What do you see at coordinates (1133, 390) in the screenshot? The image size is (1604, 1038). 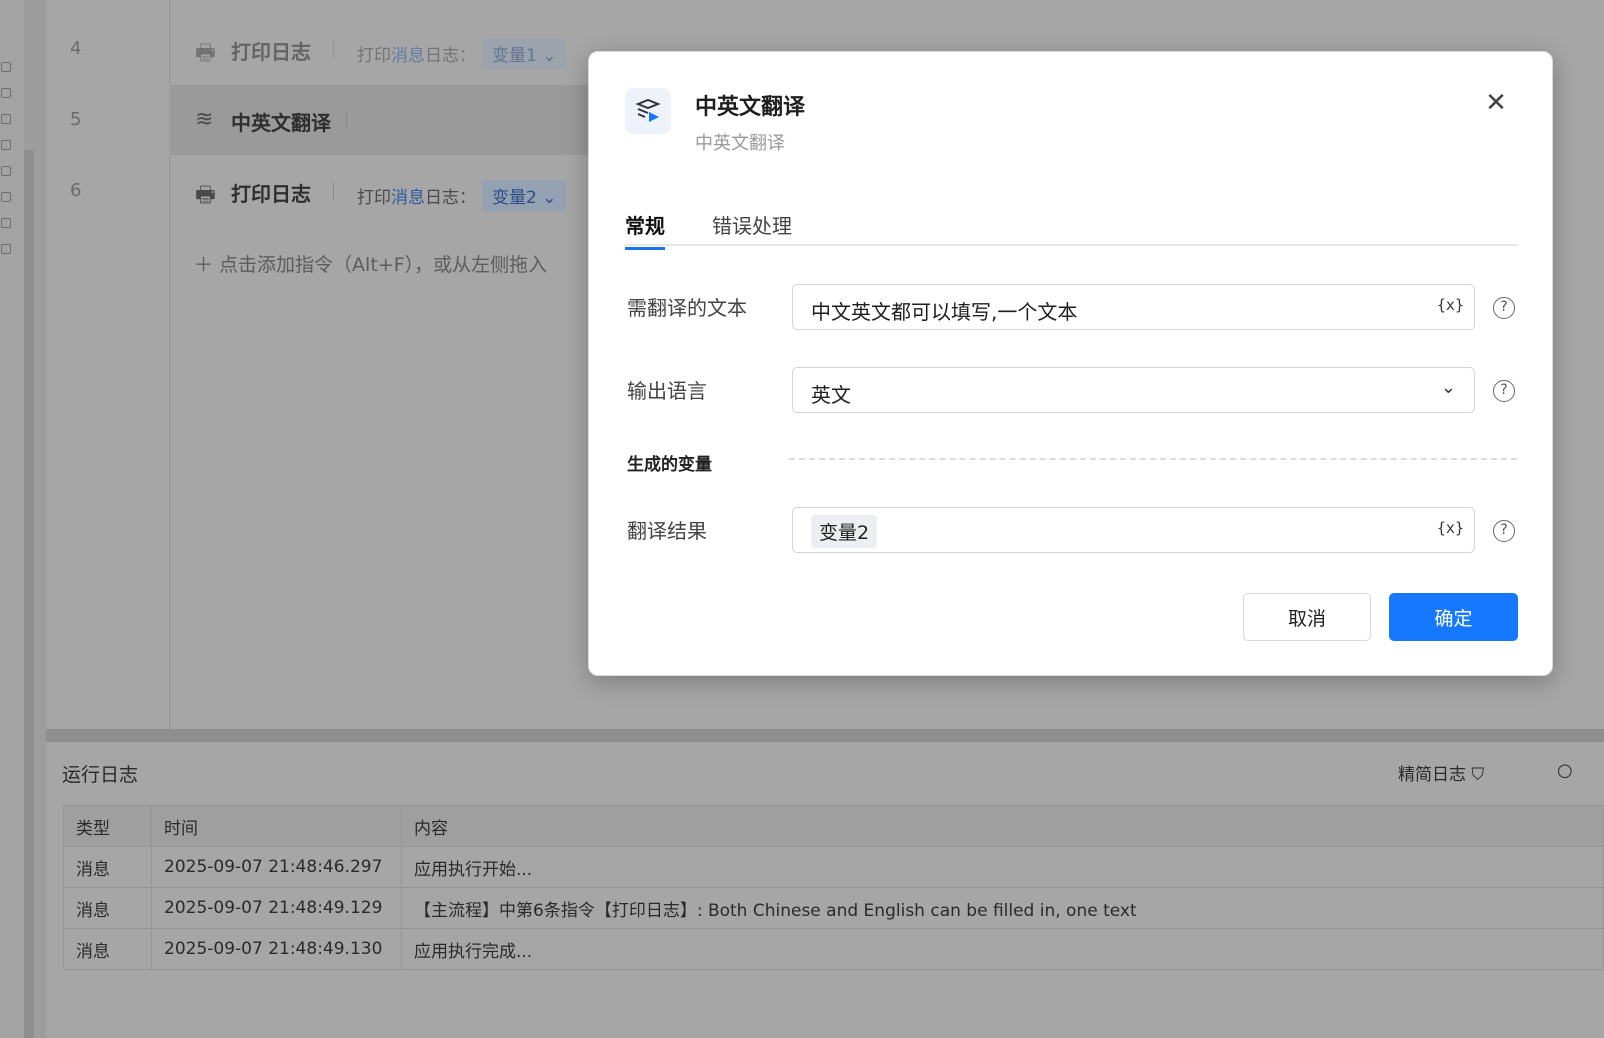 I see `output-language-select: 英文 ⌄` at bounding box center [1133, 390].